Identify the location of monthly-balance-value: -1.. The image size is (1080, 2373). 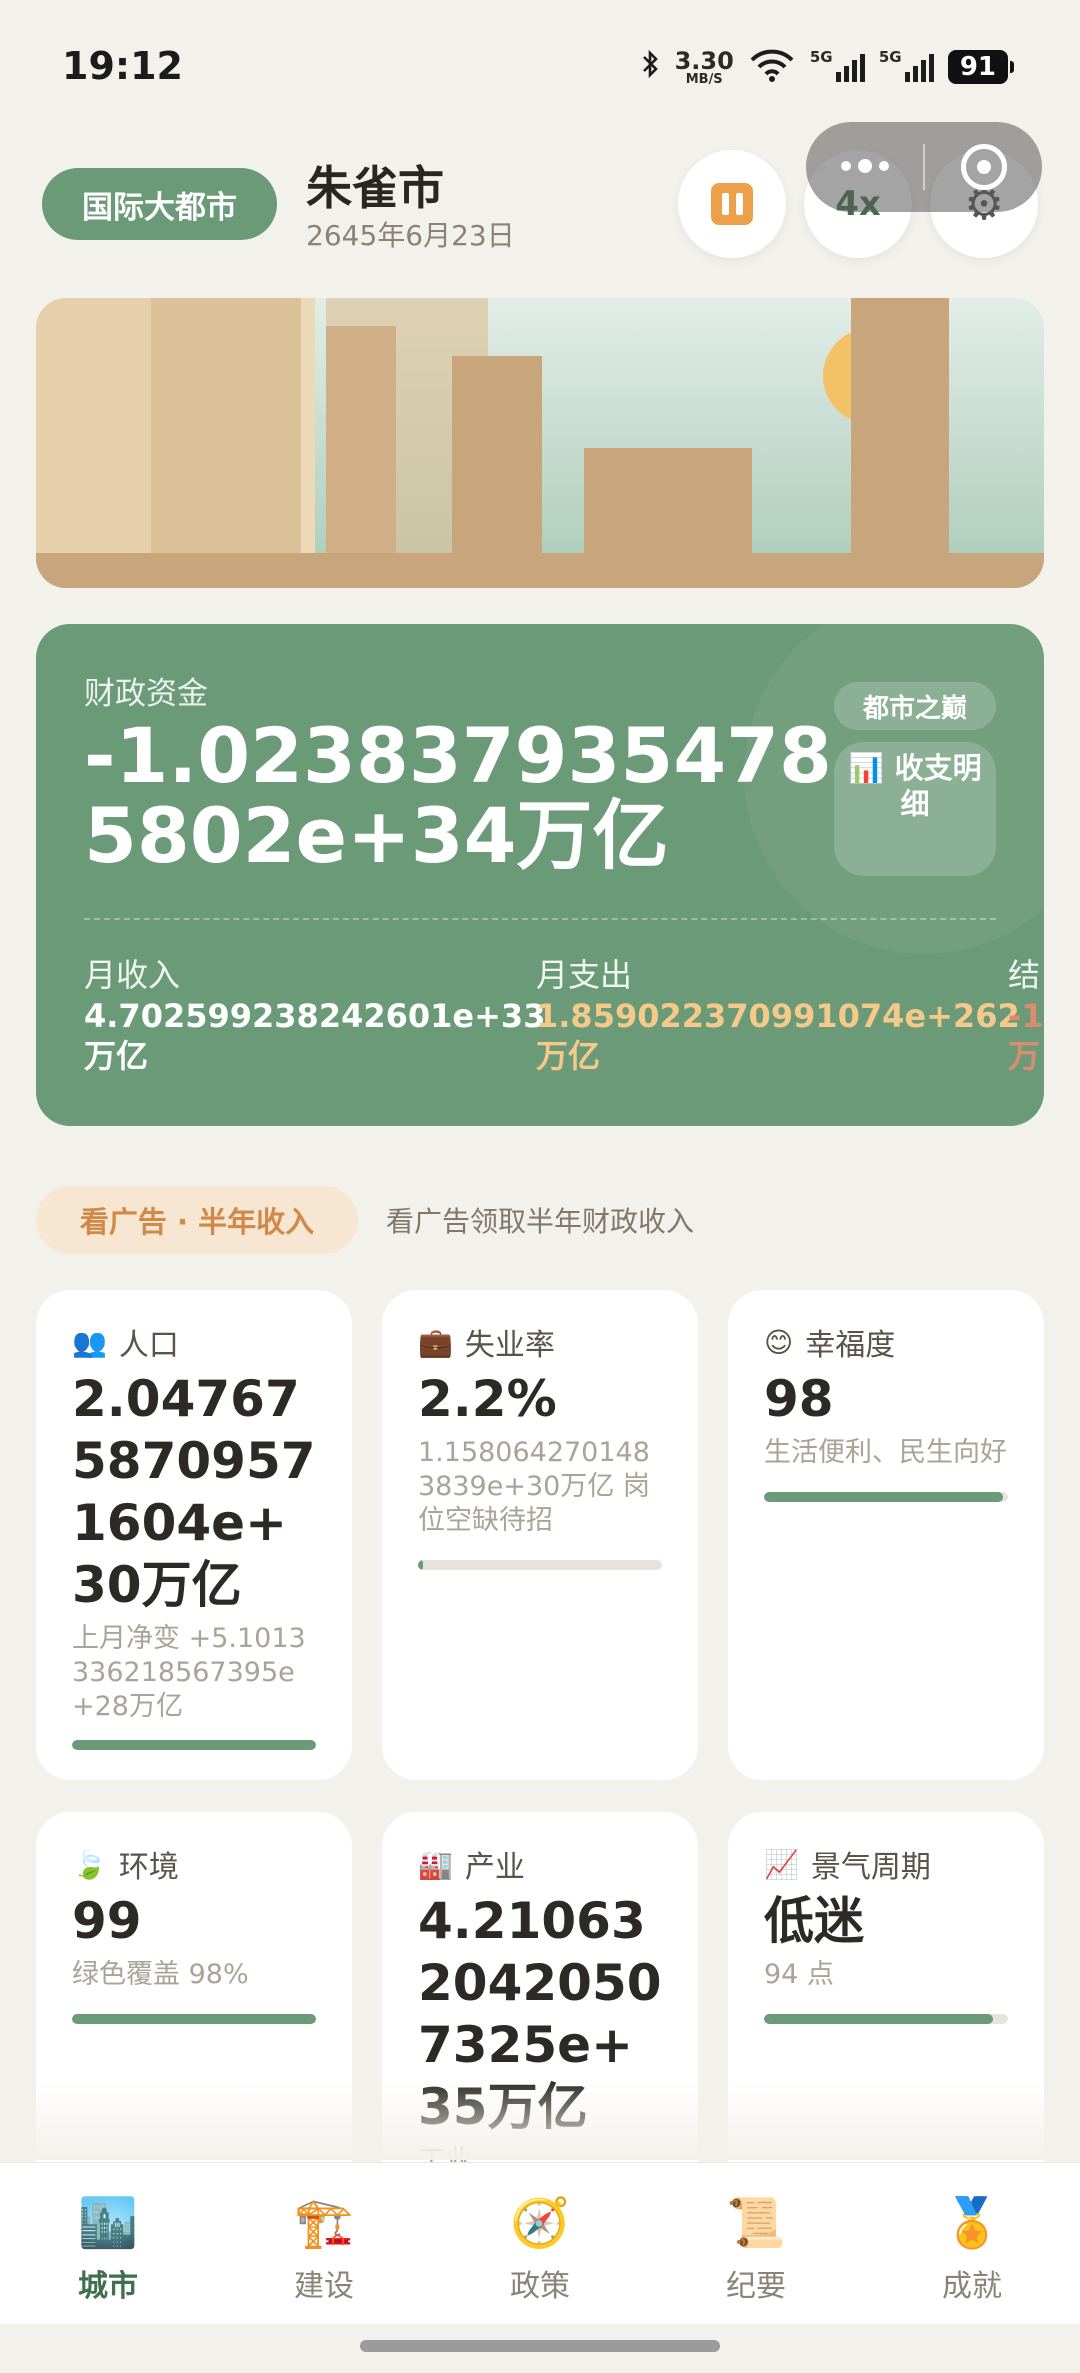
(1026, 1016).